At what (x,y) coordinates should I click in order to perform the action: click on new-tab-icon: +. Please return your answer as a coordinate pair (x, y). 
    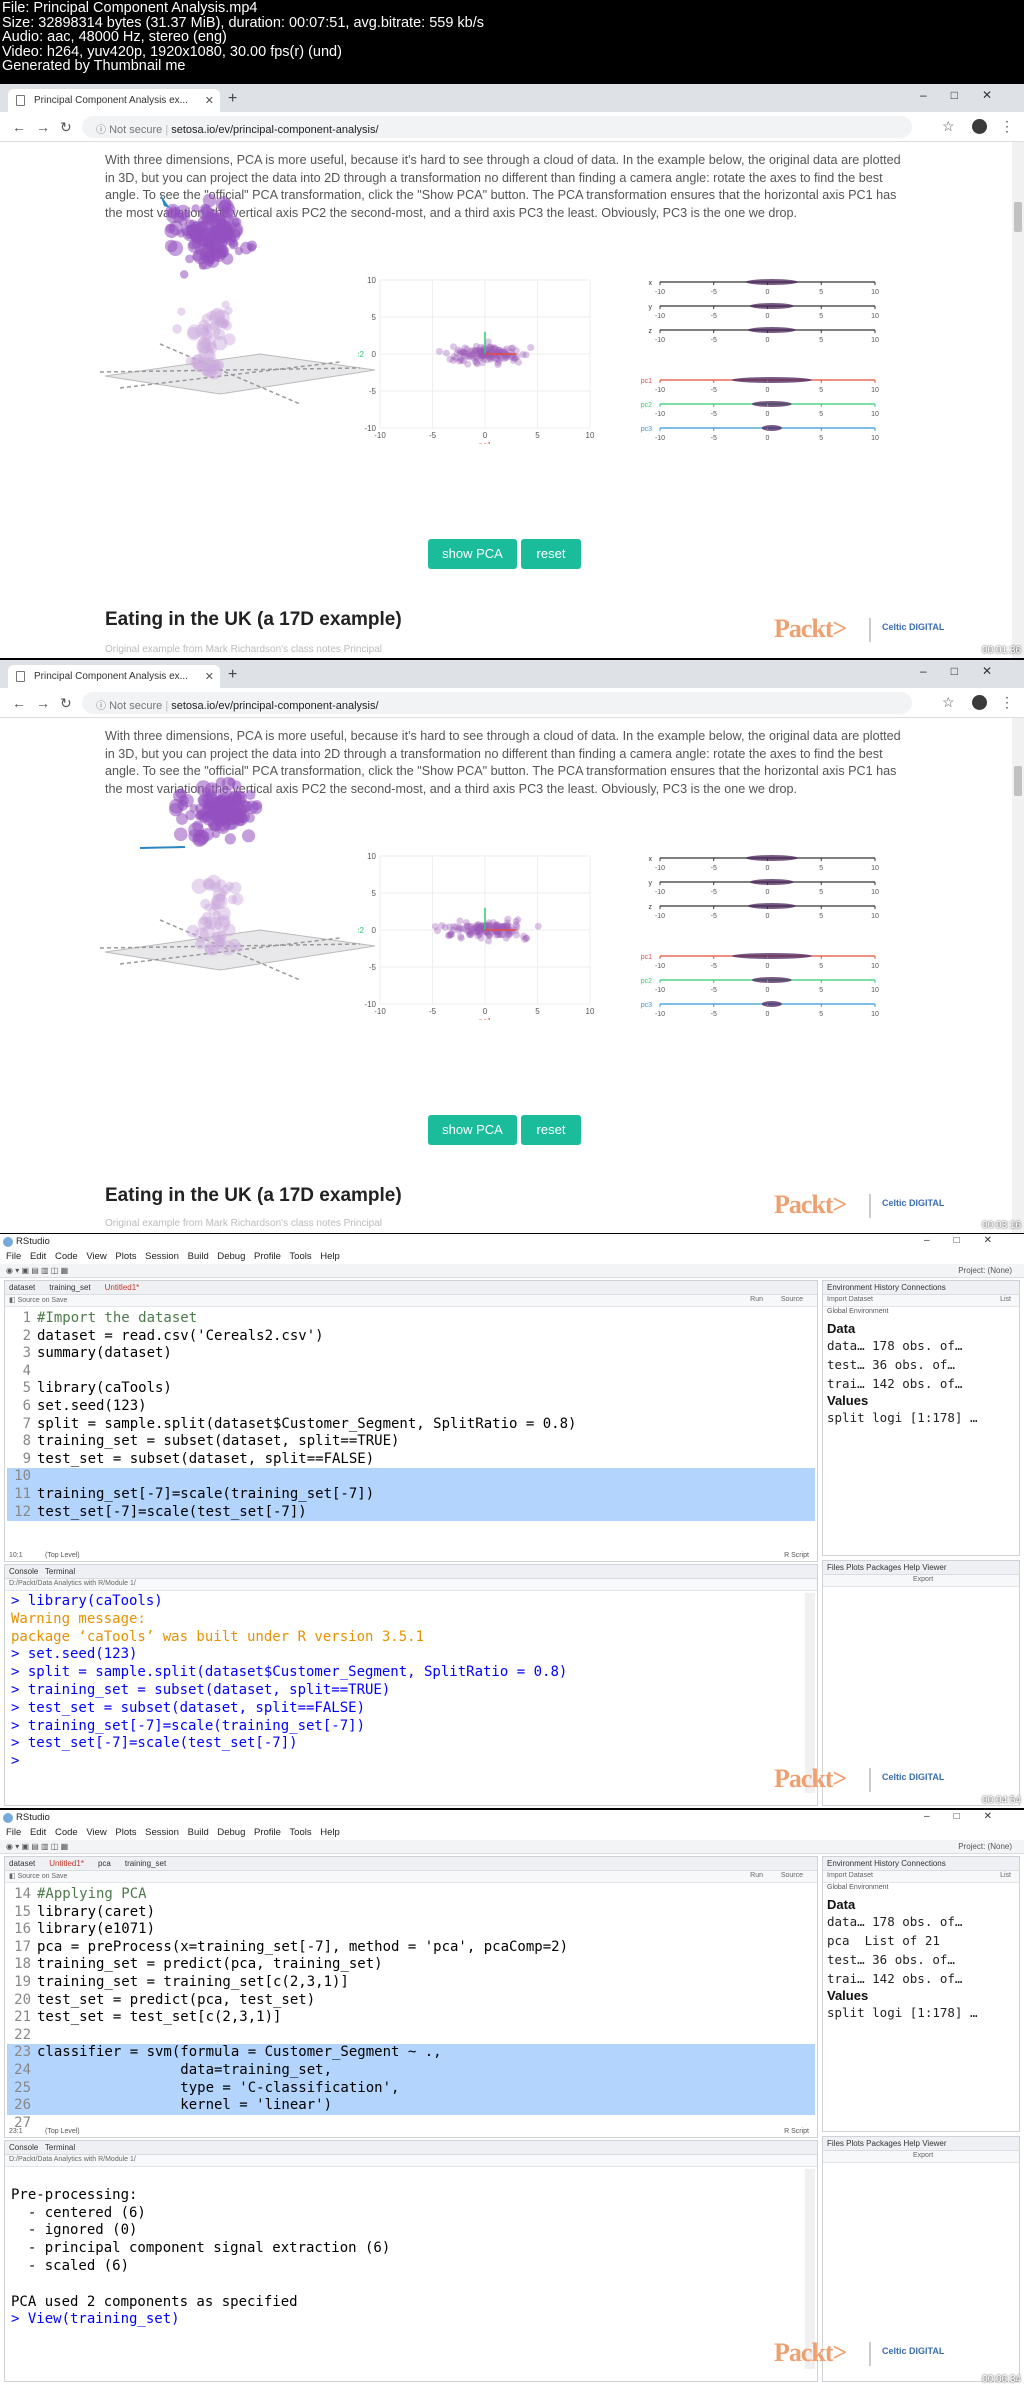
    Looking at the image, I should click on (232, 675).